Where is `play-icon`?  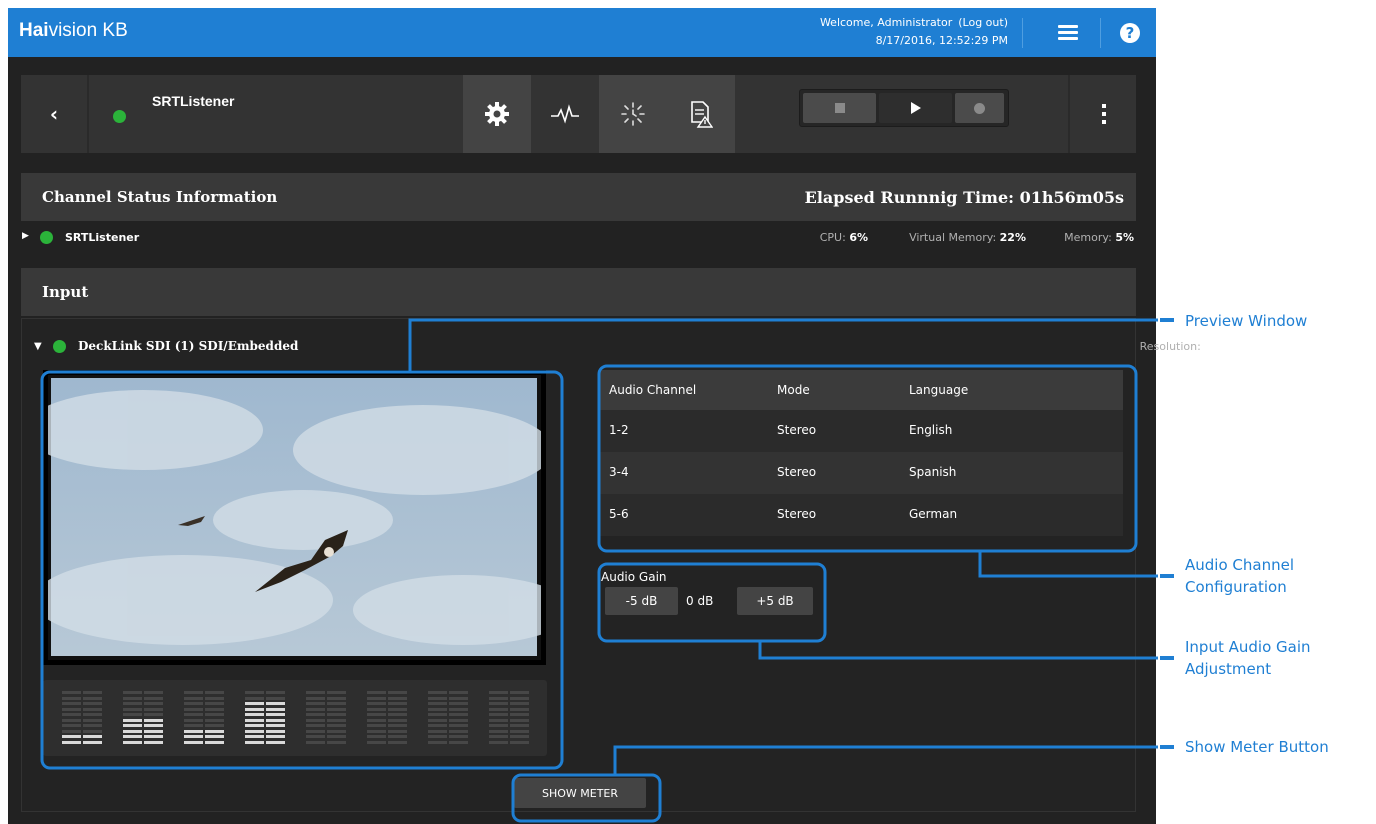 play-icon is located at coordinates (915, 108).